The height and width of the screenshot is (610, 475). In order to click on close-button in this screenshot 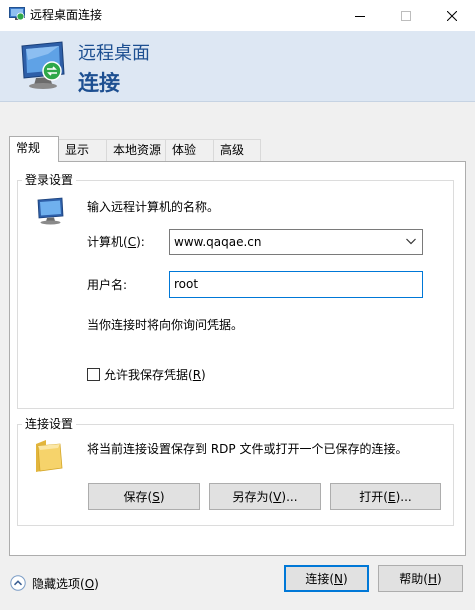, I will do `click(452, 15)`.